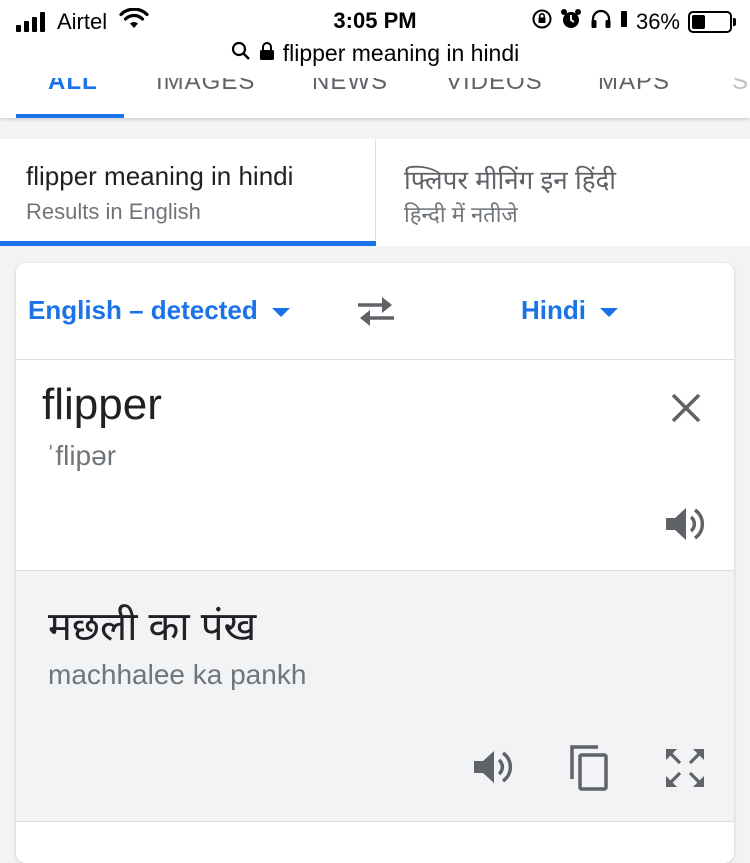 The height and width of the screenshot is (863, 750). I want to click on swap-languages-icon, so click(376, 313).